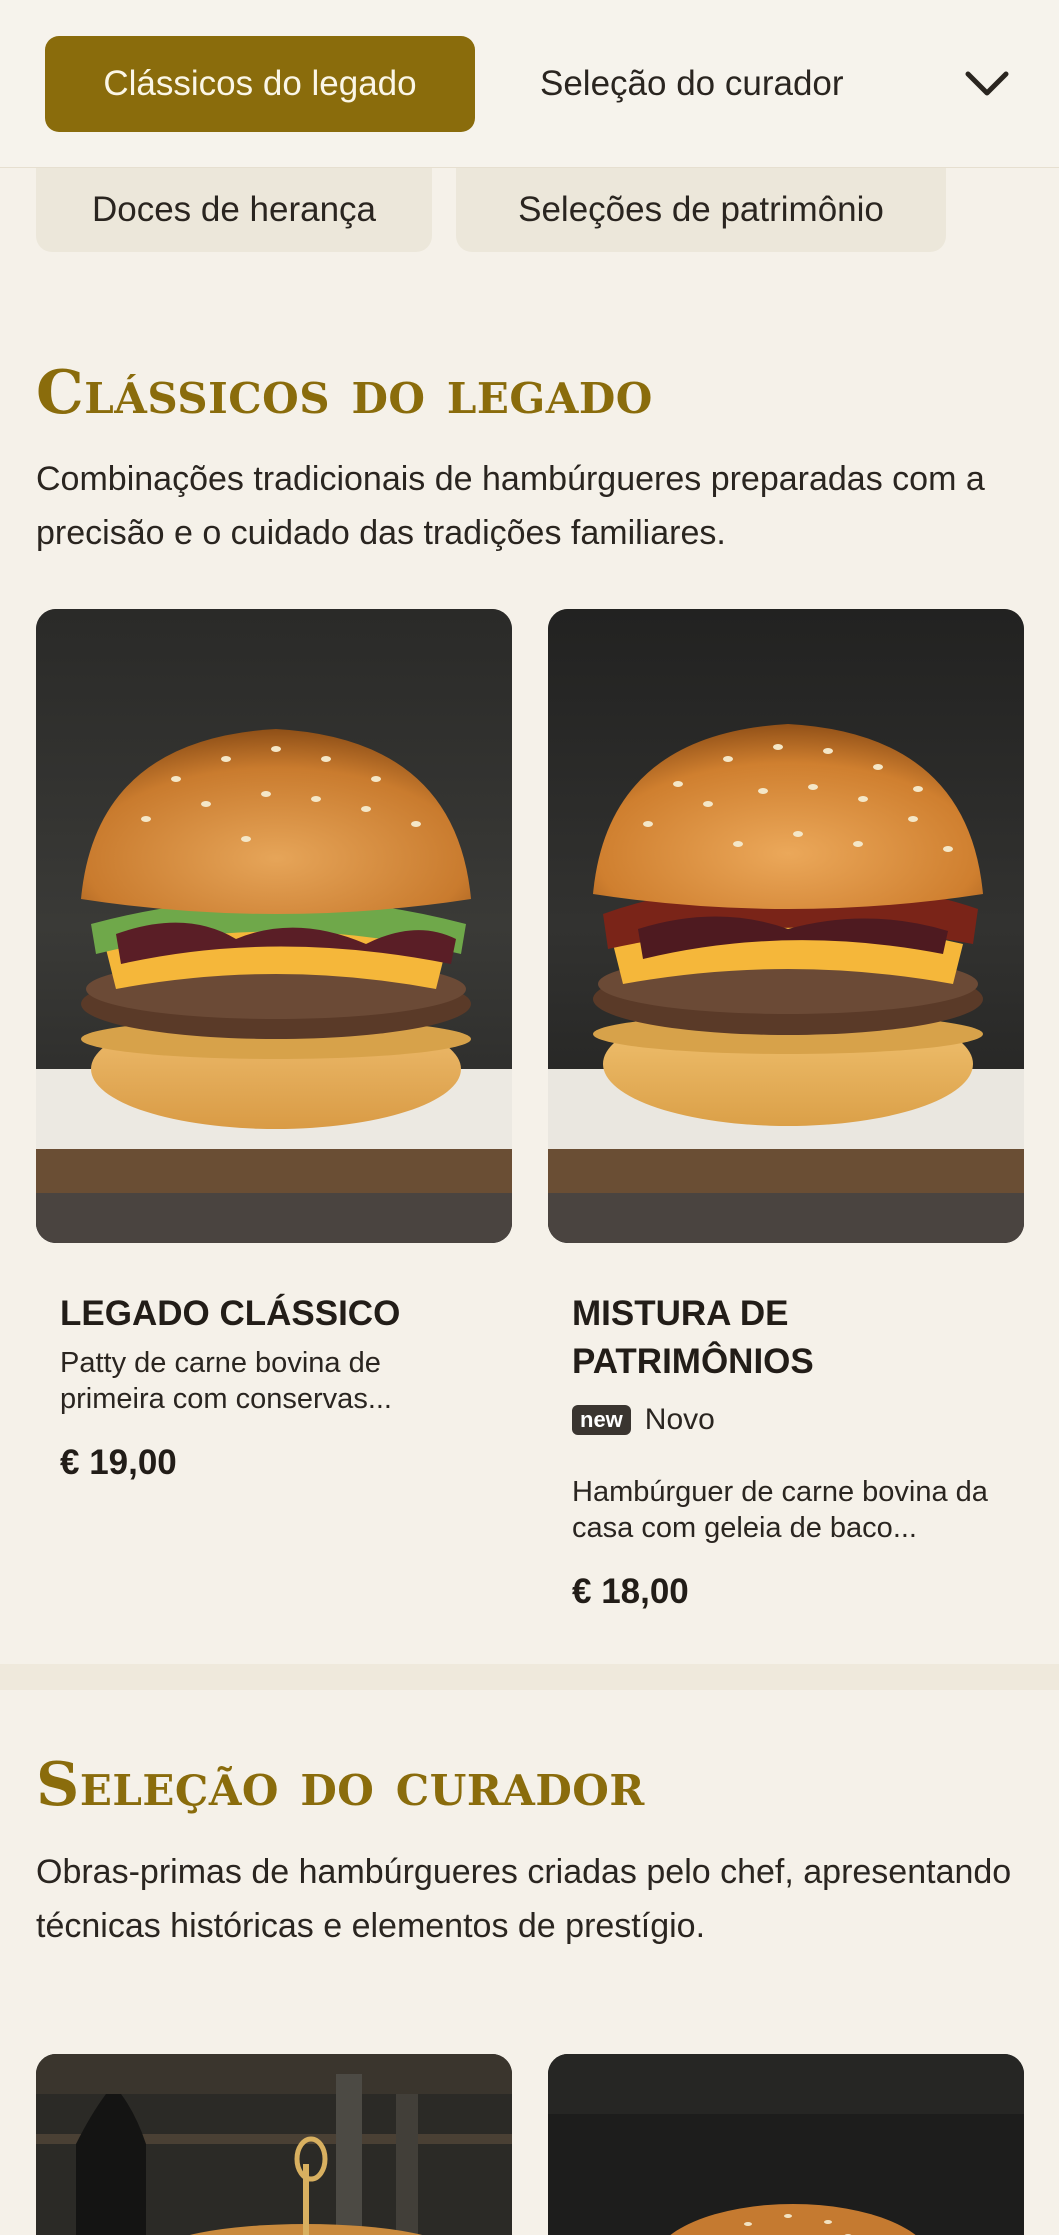 The height and width of the screenshot is (2235, 1059). Describe the element at coordinates (630, 1591) in the screenshot. I see `product-price: € 18,00` at that location.